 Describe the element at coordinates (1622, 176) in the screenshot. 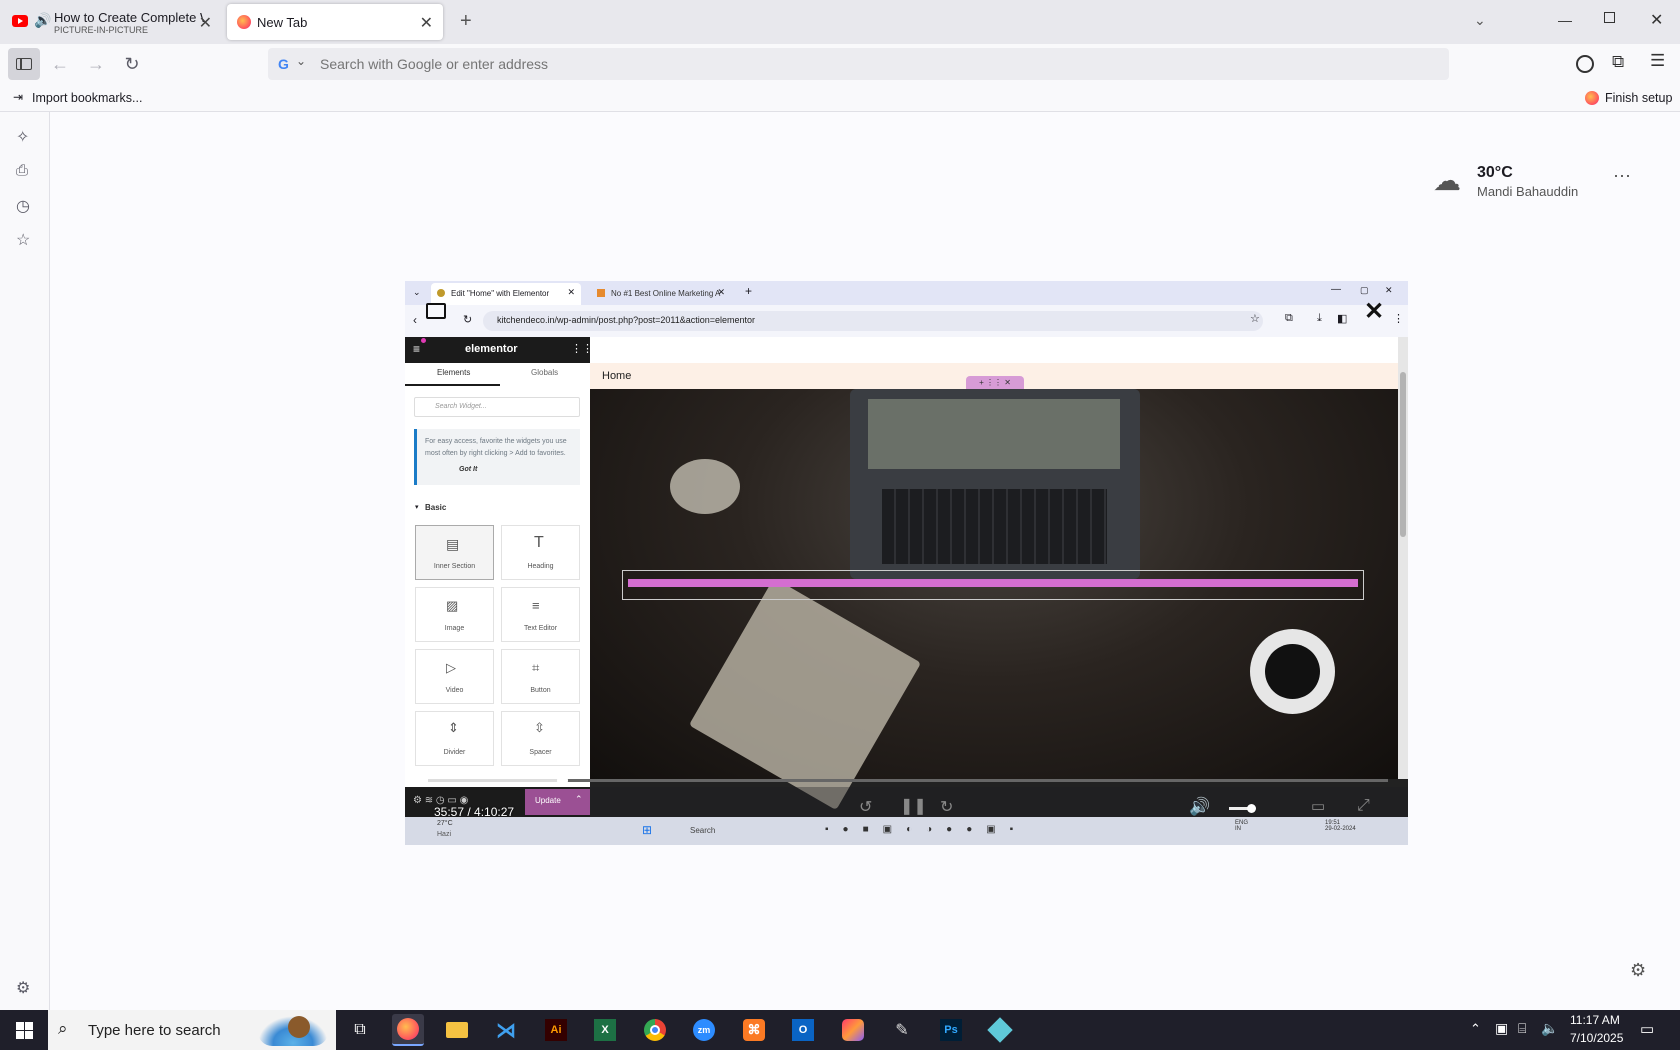

I see `weather-menu-icon: ⋯` at that location.